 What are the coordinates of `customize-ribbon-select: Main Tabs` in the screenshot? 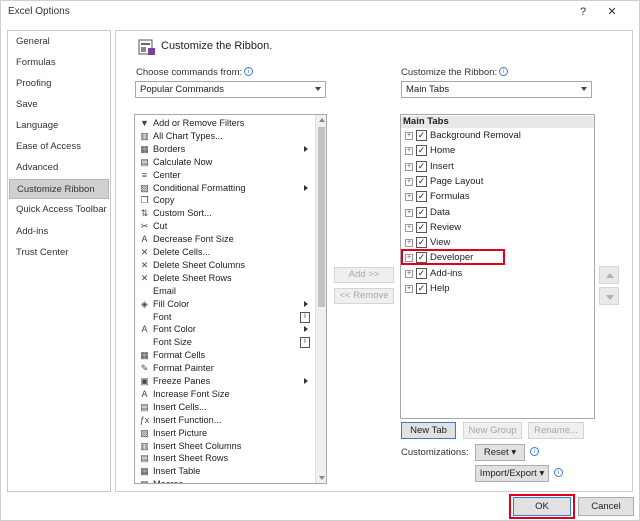 It's located at (496, 89).